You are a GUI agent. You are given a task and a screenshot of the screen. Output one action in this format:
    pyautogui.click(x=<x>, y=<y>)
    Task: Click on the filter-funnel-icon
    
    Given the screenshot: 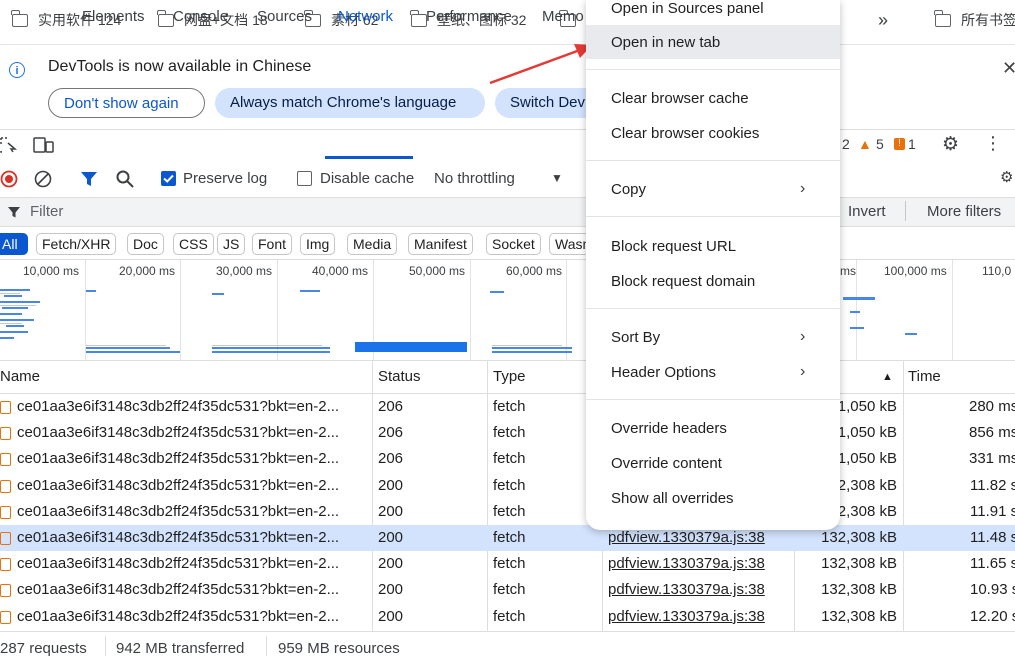 What is the action you would take?
    pyautogui.click(x=89, y=179)
    